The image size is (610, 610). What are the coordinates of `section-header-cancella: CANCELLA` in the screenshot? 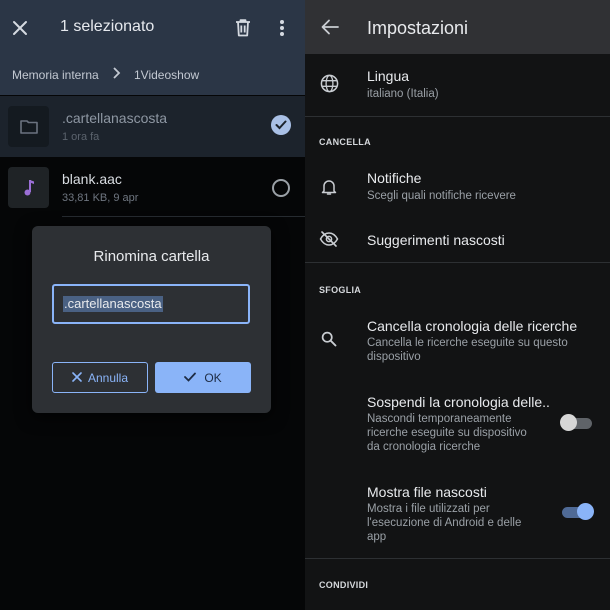 It's located at (345, 142).